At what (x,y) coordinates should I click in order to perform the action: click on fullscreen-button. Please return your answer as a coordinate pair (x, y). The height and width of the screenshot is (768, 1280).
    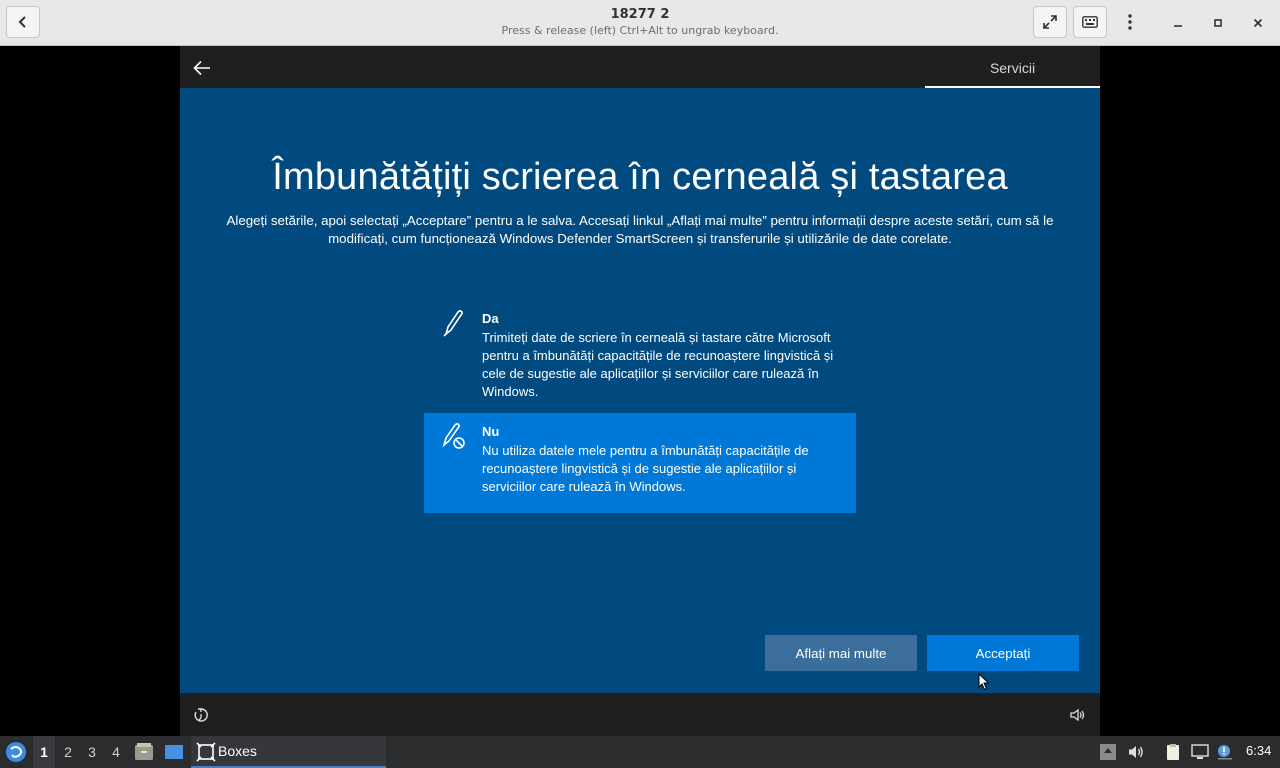
    Looking at the image, I should click on (1050, 22).